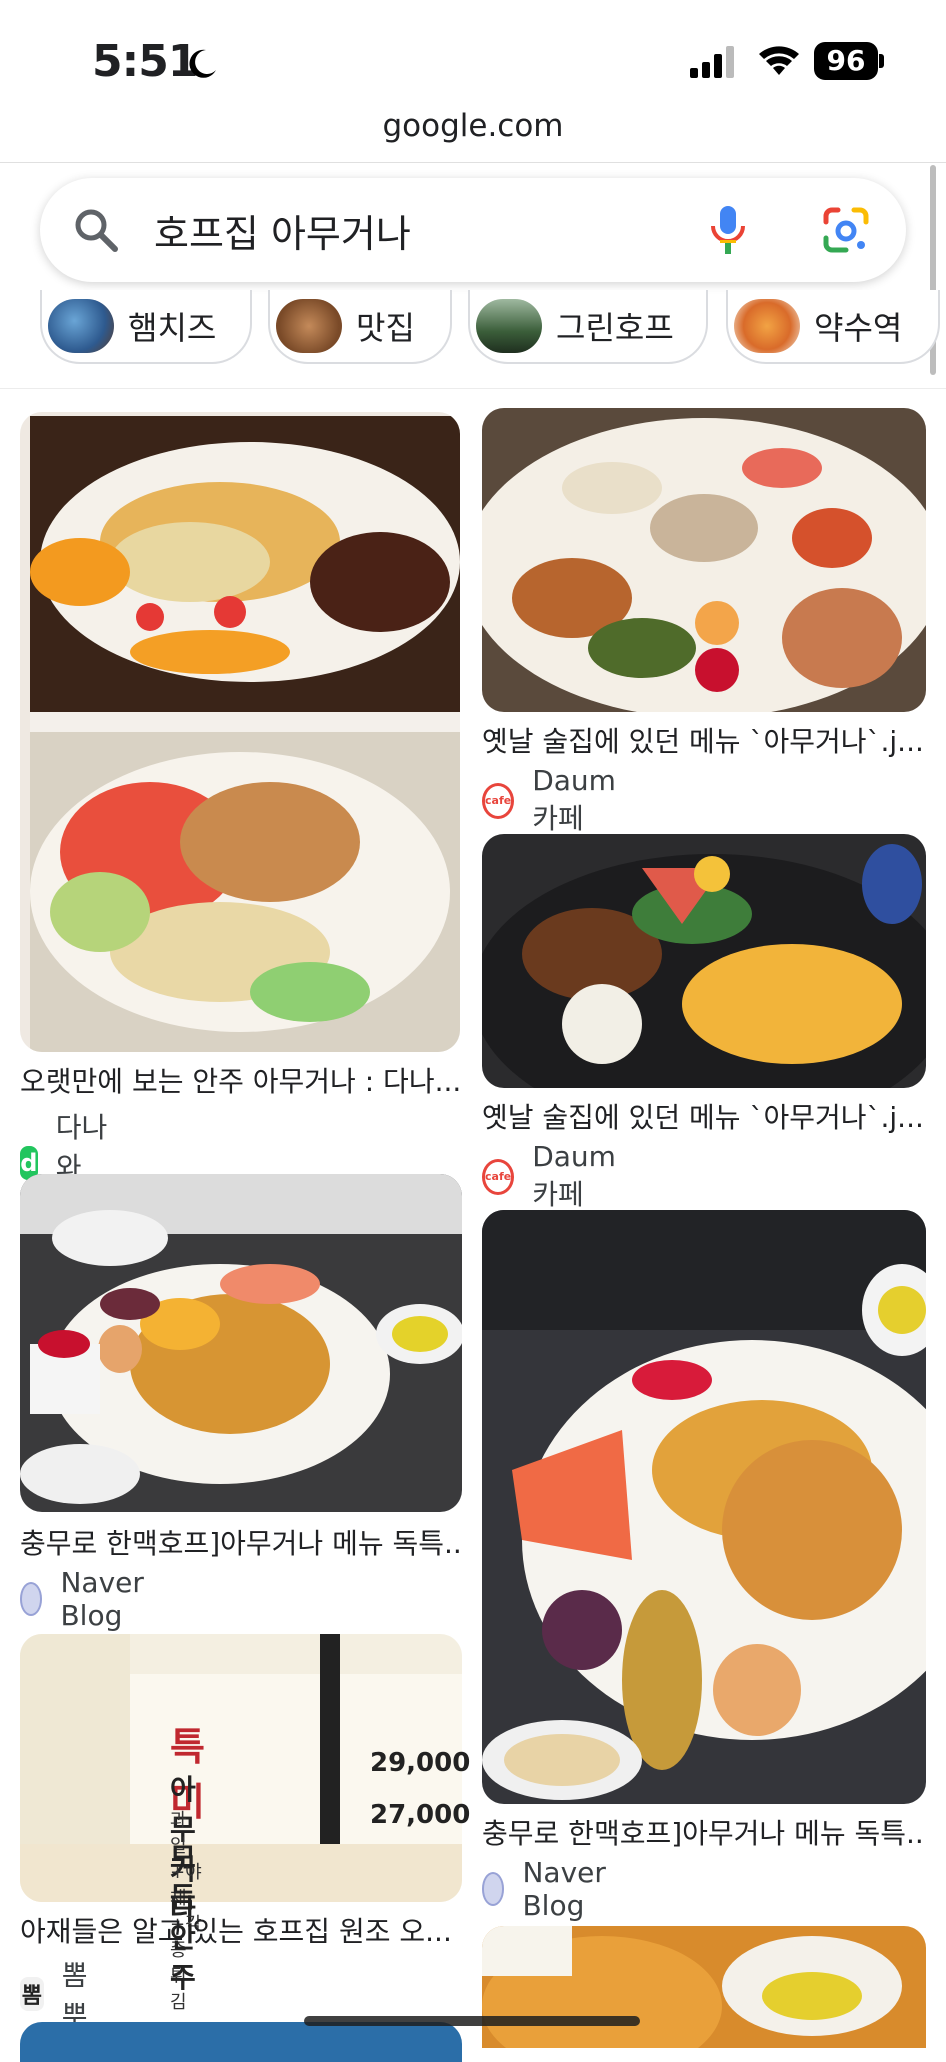 The image size is (946, 2062). What do you see at coordinates (881, 61) in the screenshot?
I see `battery-tip` at bounding box center [881, 61].